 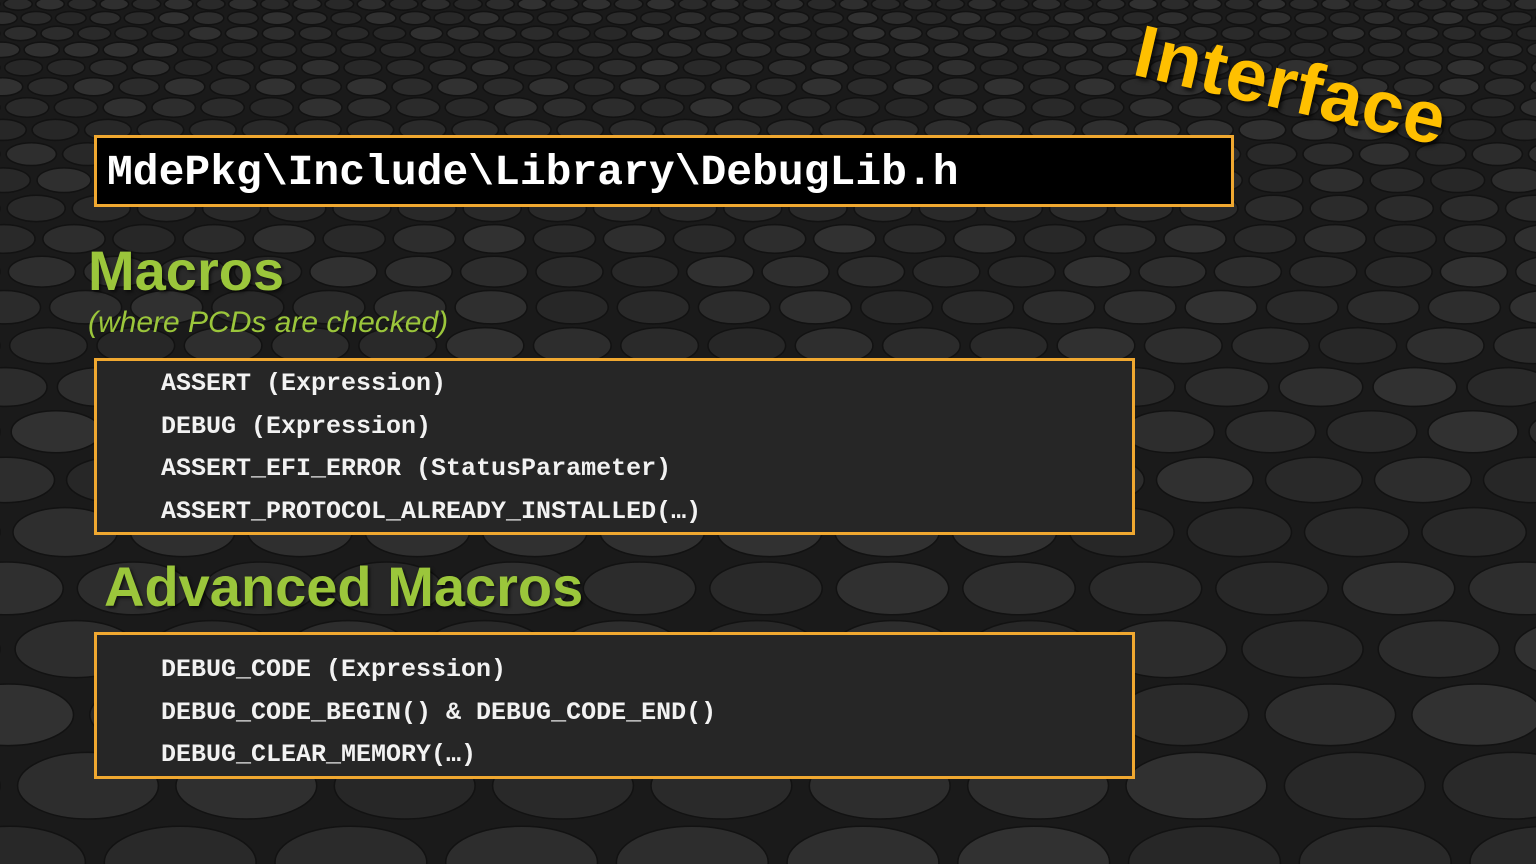 What do you see at coordinates (296, 426) in the screenshot?
I see `macro-item: DEBUG (Expression)` at bounding box center [296, 426].